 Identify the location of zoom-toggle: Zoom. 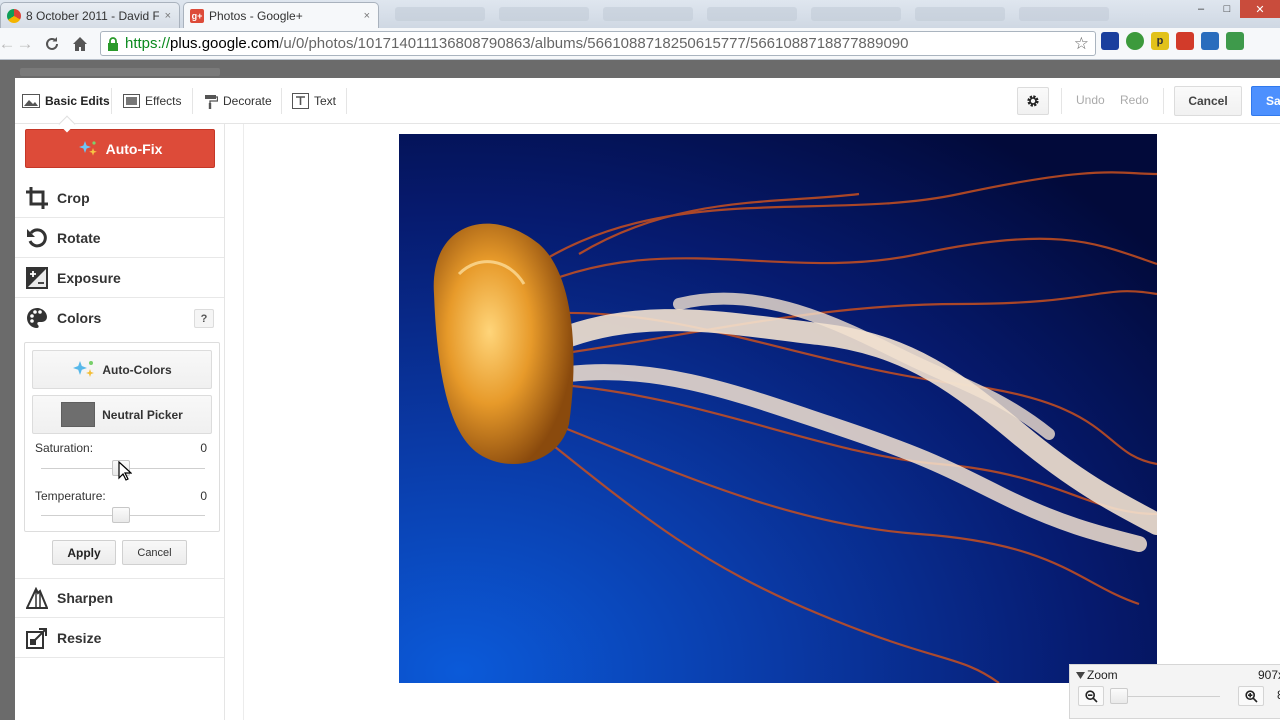
(1097, 675).